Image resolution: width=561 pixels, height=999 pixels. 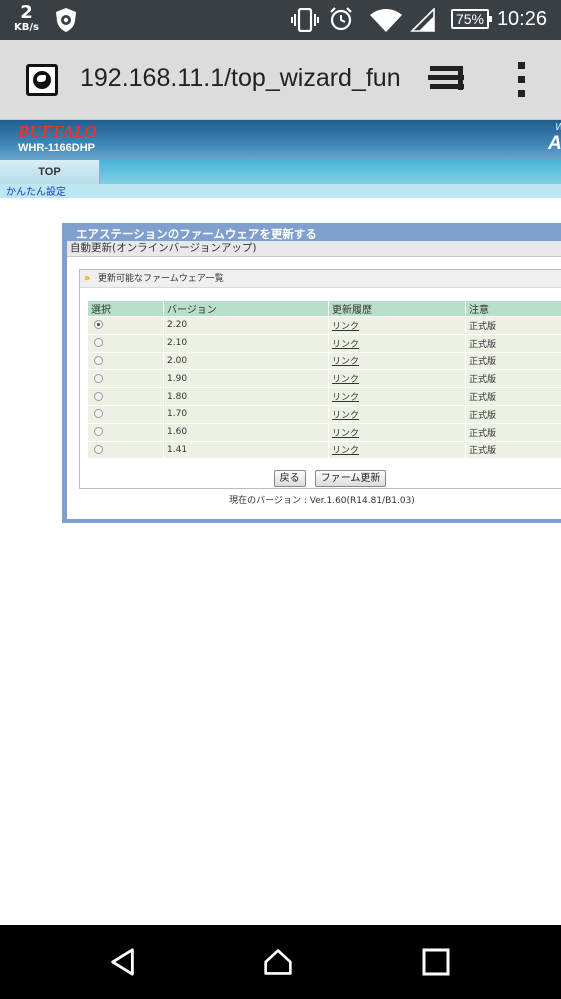 I want to click on url-bar: 192.168.11.1/top_wizard_func, so click(x=240, y=78).